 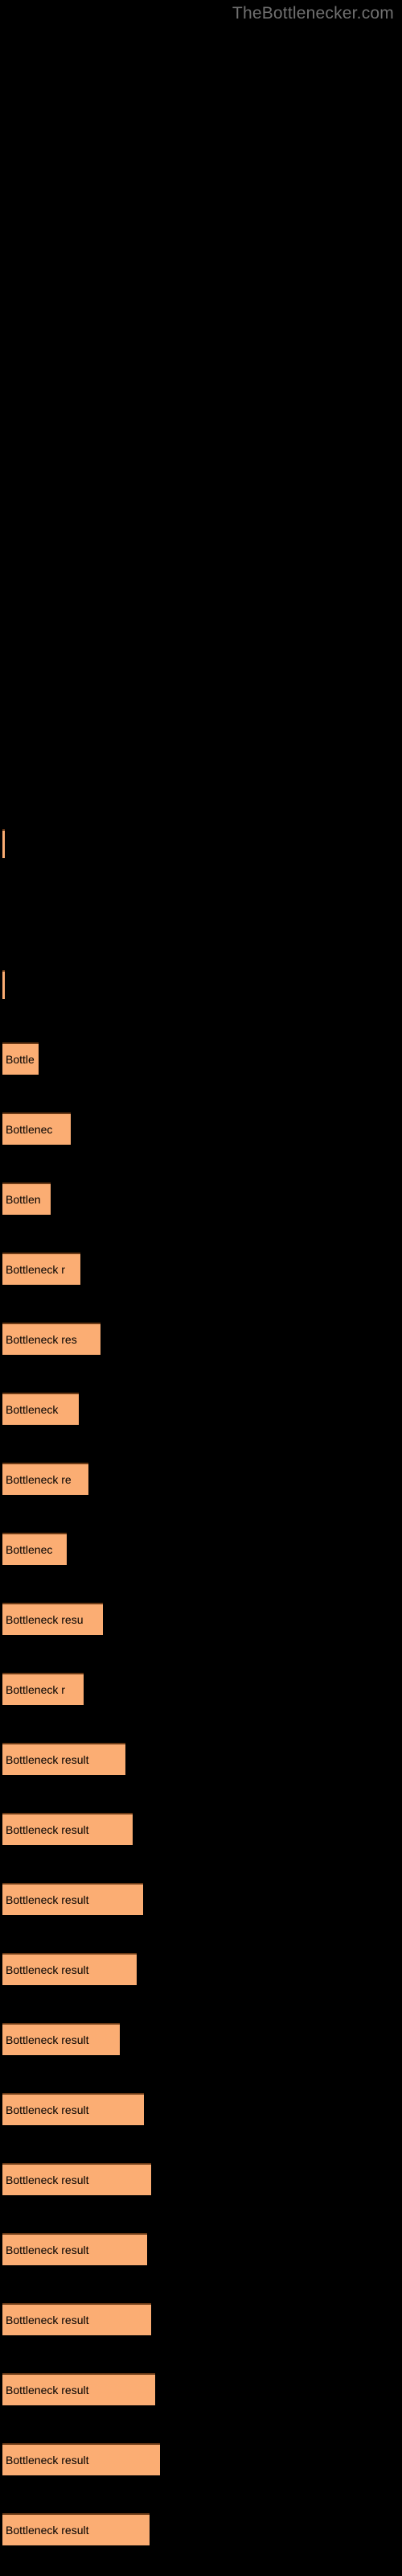 I want to click on bar: Bottleneck re, so click(x=45, y=1479).